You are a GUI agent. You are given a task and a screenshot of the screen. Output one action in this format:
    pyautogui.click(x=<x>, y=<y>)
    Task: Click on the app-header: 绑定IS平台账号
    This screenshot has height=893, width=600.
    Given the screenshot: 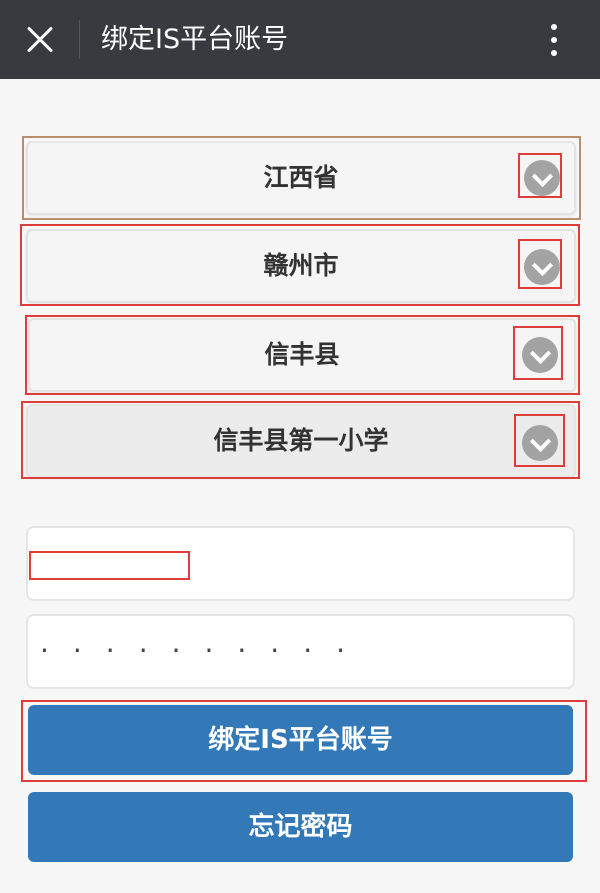 What is the action you would take?
    pyautogui.click(x=300, y=39)
    